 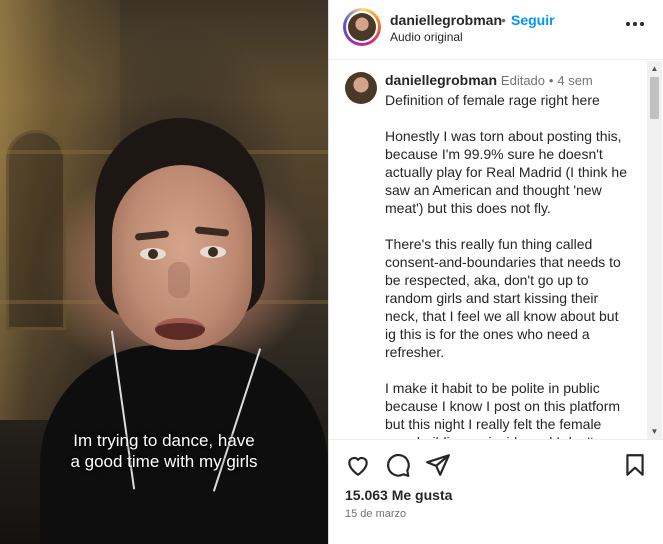 I want to click on caption-line: refresher., so click(x=415, y=352).